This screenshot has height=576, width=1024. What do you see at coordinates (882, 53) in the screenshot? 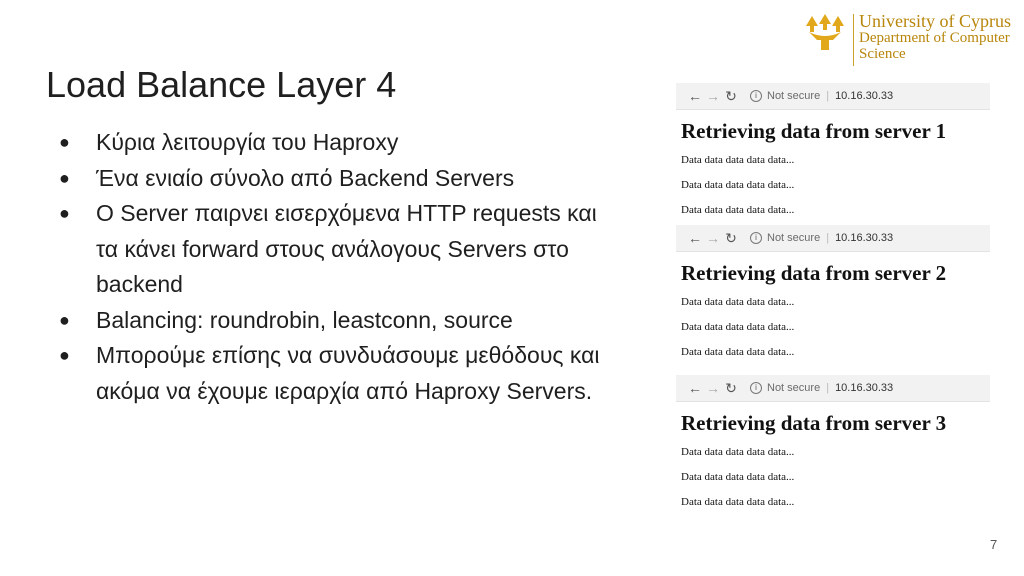
I see `logo-department-line-2: Science` at bounding box center [882, 53].